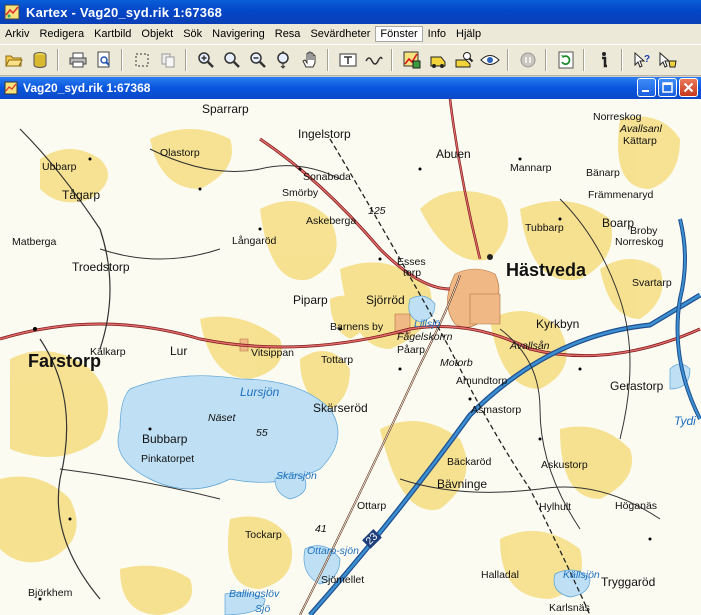 The height and width of the screenshot is (615, 701). I want to click on place-label: Gerastorp, so click(637, 386).